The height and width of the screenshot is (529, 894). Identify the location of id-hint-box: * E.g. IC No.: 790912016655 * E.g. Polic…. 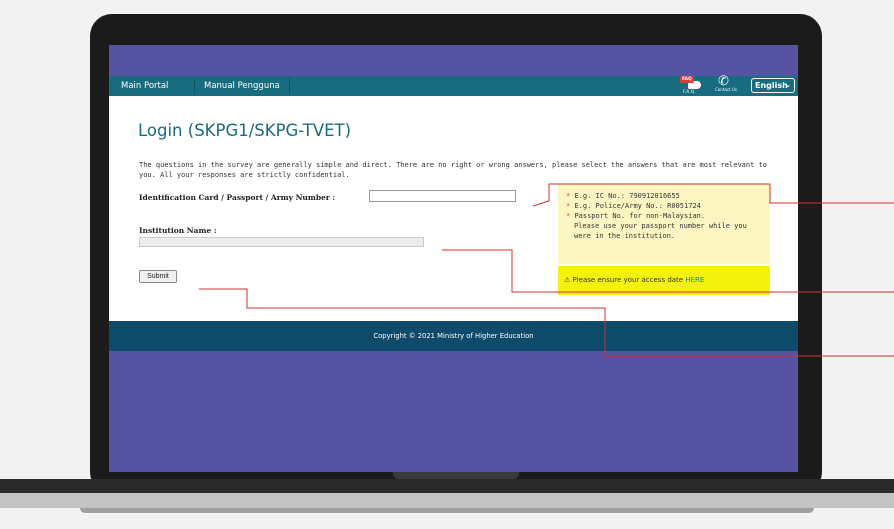
(664, 224).